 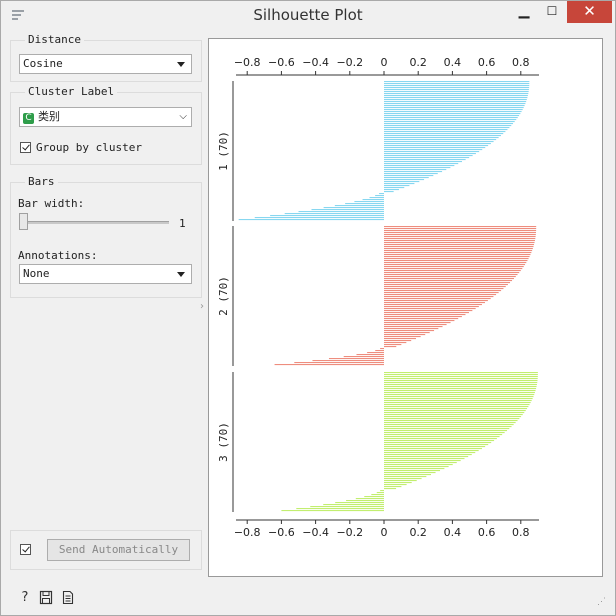 What do you see at coordinates (183, 116) in the screenshot?
I see `chevron-down-icon: ⌵` at bounding box center [183, 116].